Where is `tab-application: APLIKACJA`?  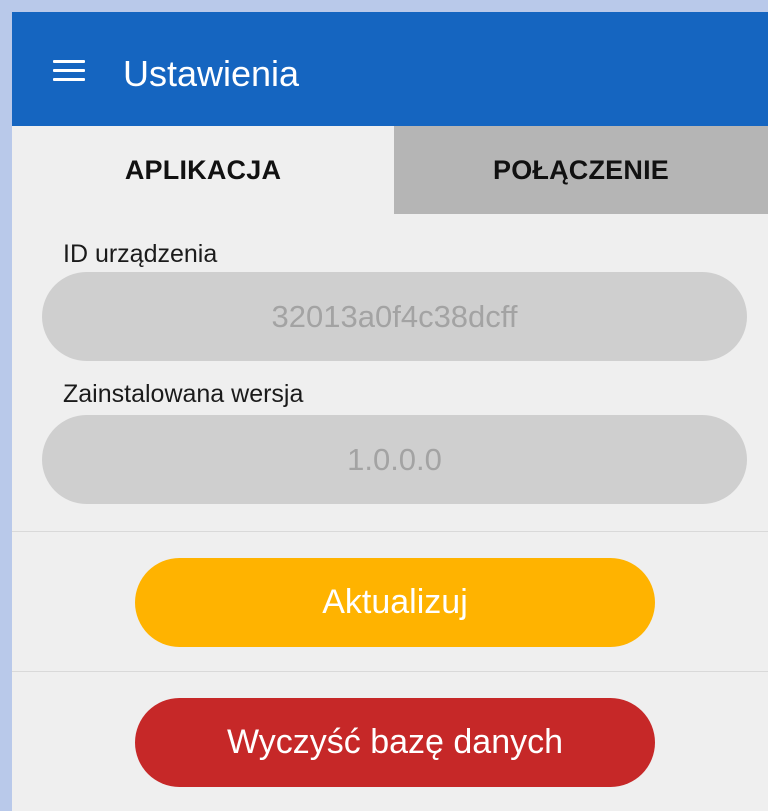 tab-application: APLIKACJA is located at coordinates (203, 170).